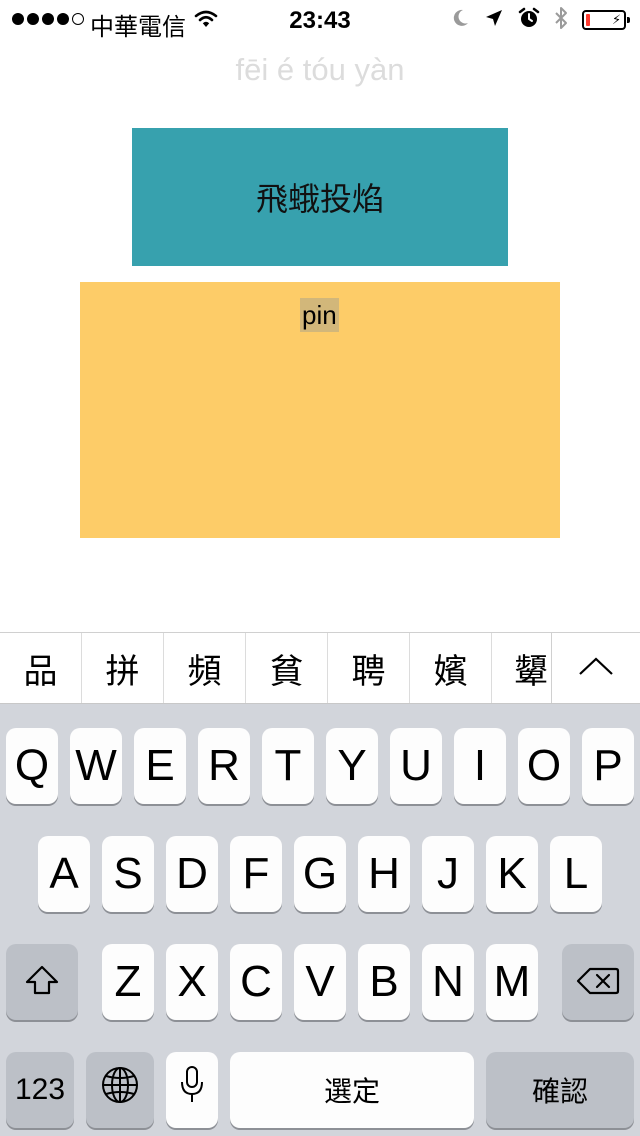 The image size is (640, 1136). I want to click on key-l: L, so click(576, 874).